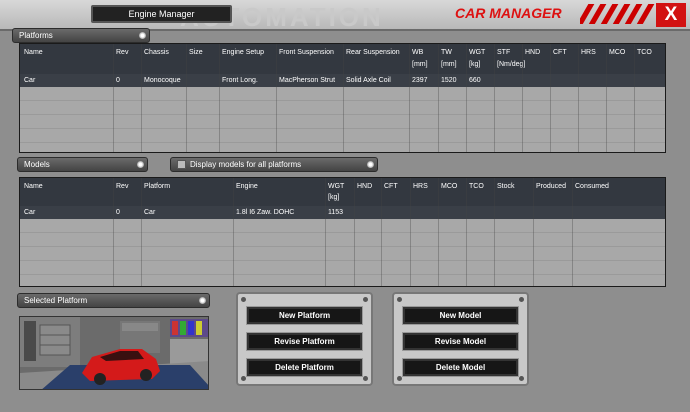 The height and width of the screenshot is (412, 690). I want to click on column-header: Front Suspension, so click(306, 52).